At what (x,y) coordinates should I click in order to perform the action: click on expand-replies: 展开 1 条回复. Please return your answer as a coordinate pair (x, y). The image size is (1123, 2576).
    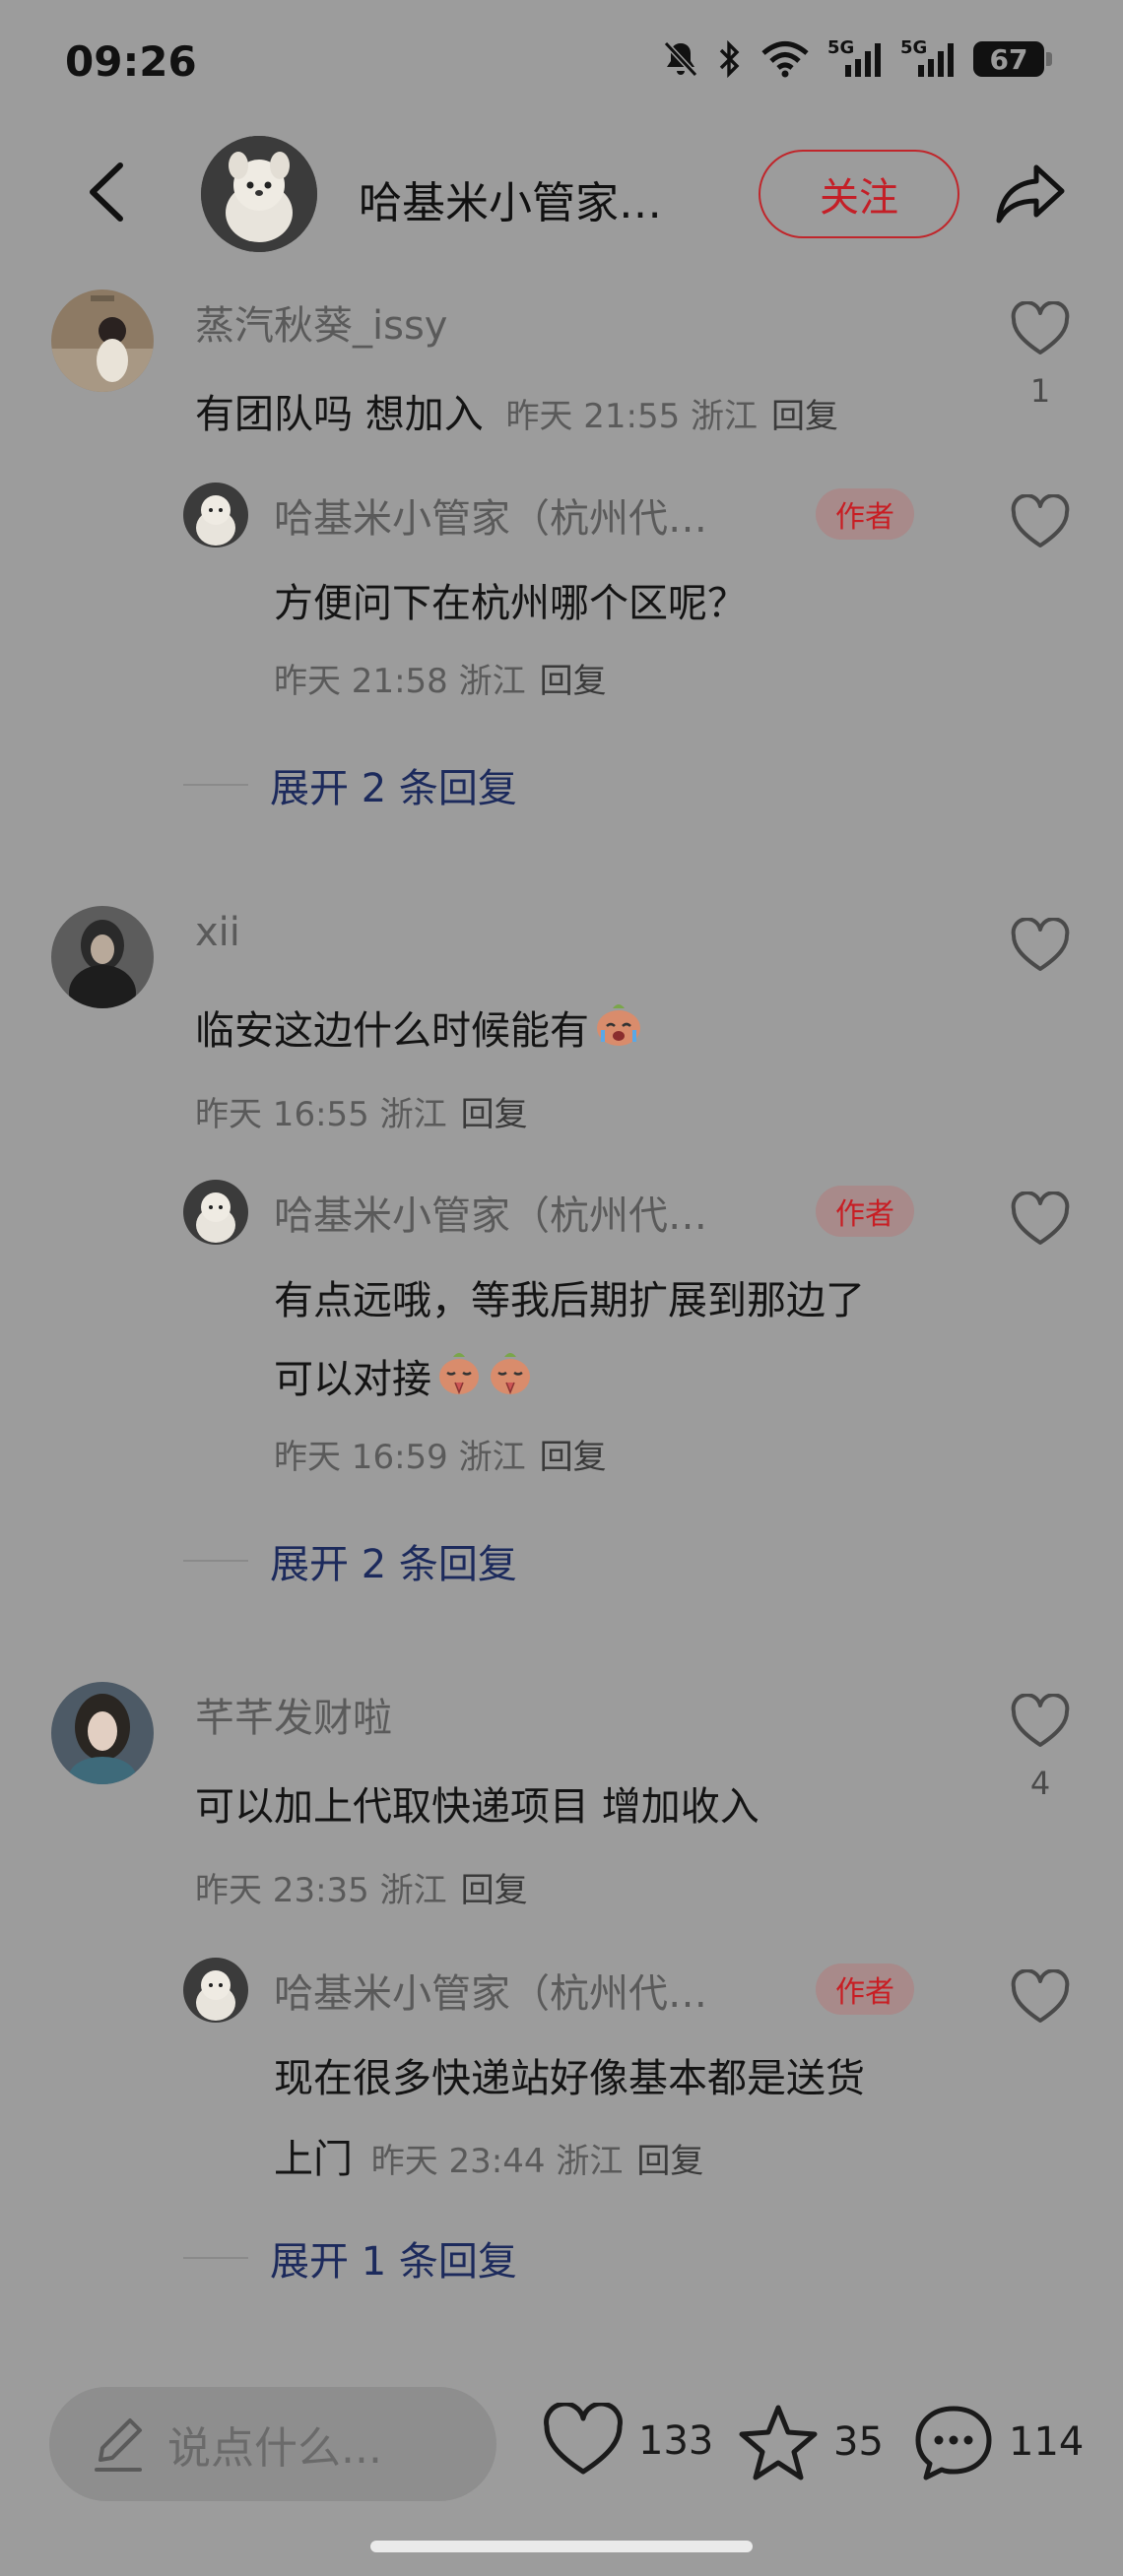
    Looking at the image, I should click on (350, 2257).